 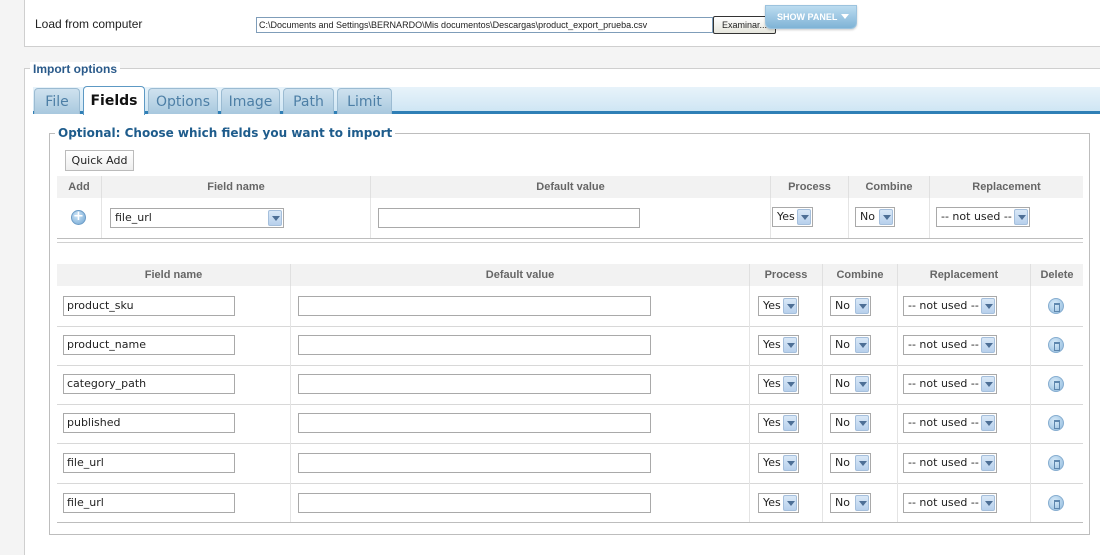 I want to click on field-name-input: published, so click(x=149, y=423).